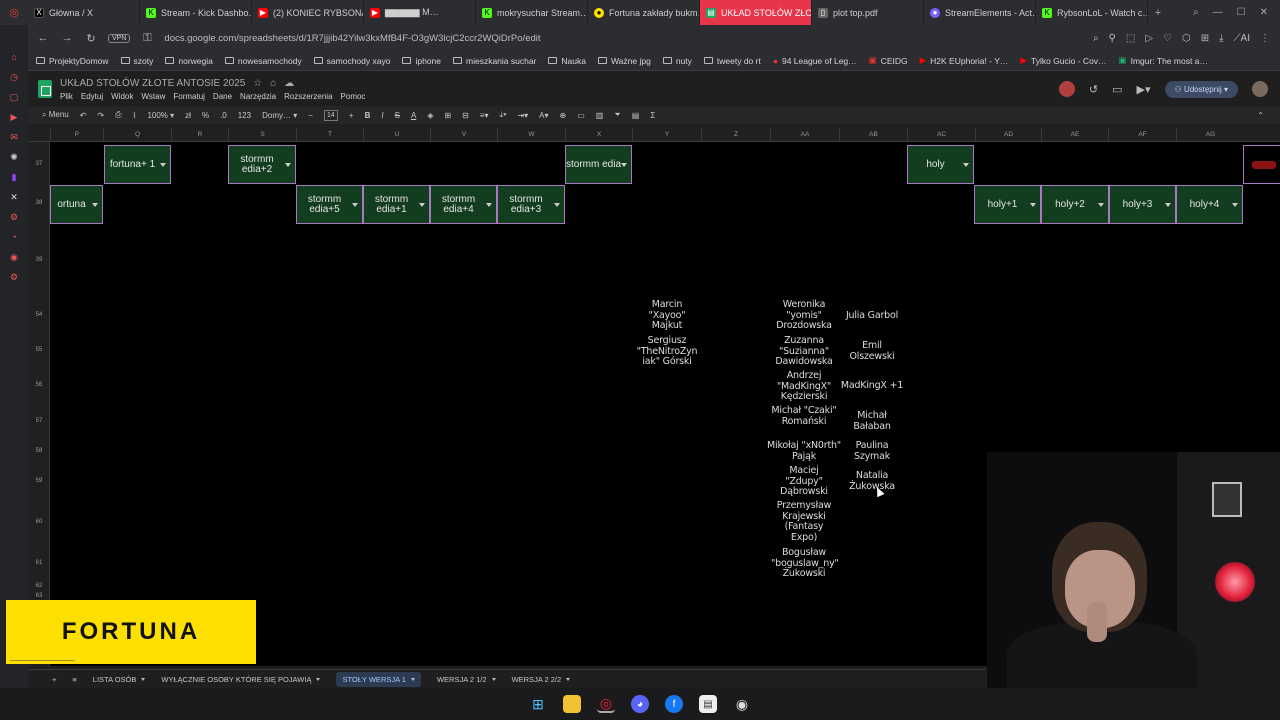 The image size is (1280, 720). What do you see at coordinates (1167, 38) in the screenshot?
I see `heart-icon: ♡` at bounding box center [1167, 38].